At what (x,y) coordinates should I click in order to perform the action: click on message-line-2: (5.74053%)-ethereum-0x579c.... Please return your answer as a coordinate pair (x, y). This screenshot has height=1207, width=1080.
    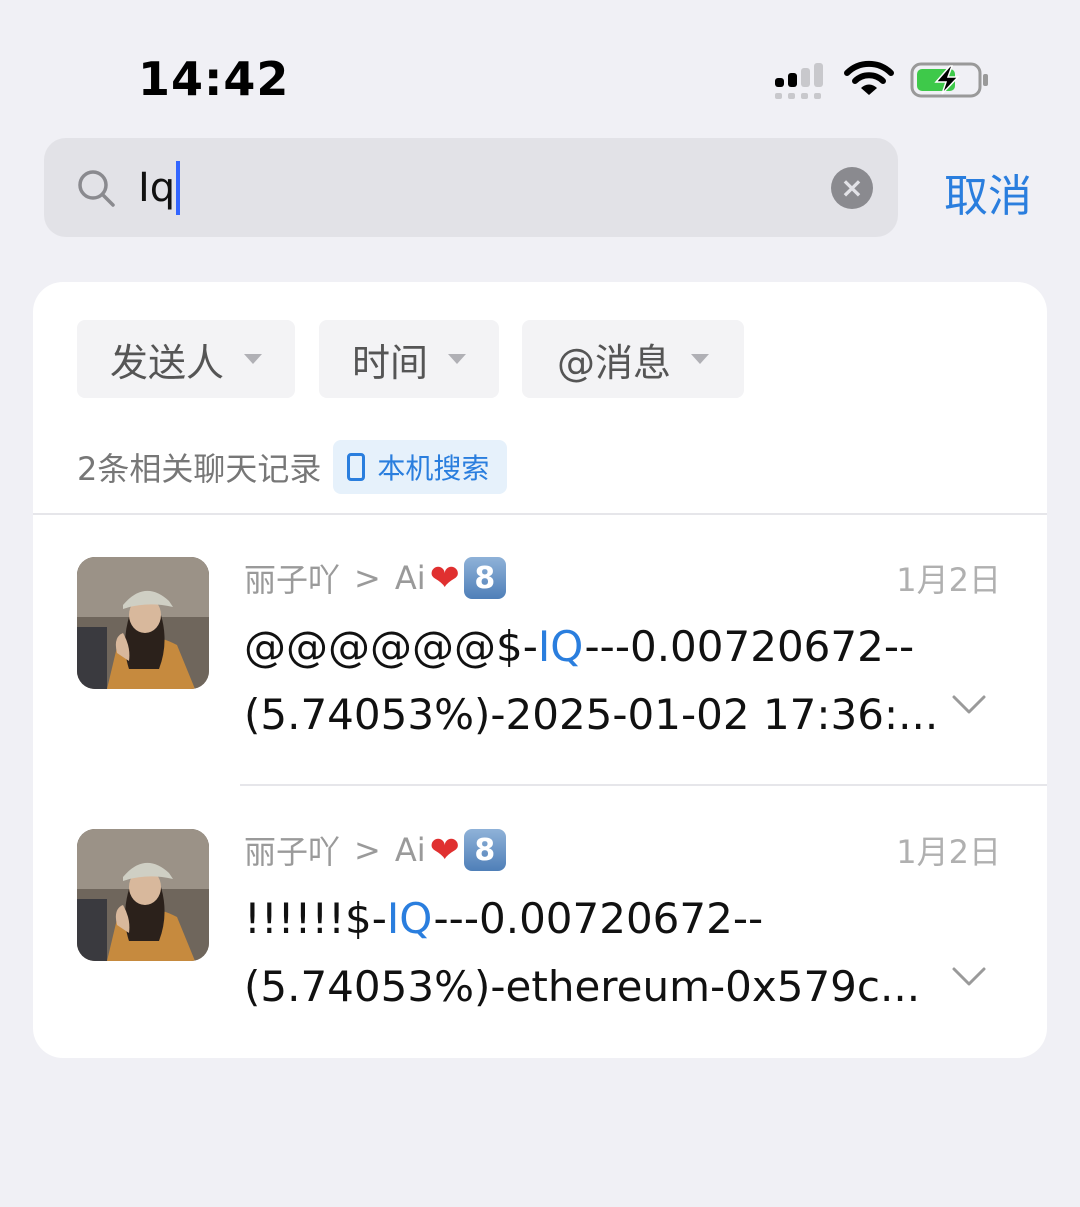
    Looking at the image, I should click on (582, 986).